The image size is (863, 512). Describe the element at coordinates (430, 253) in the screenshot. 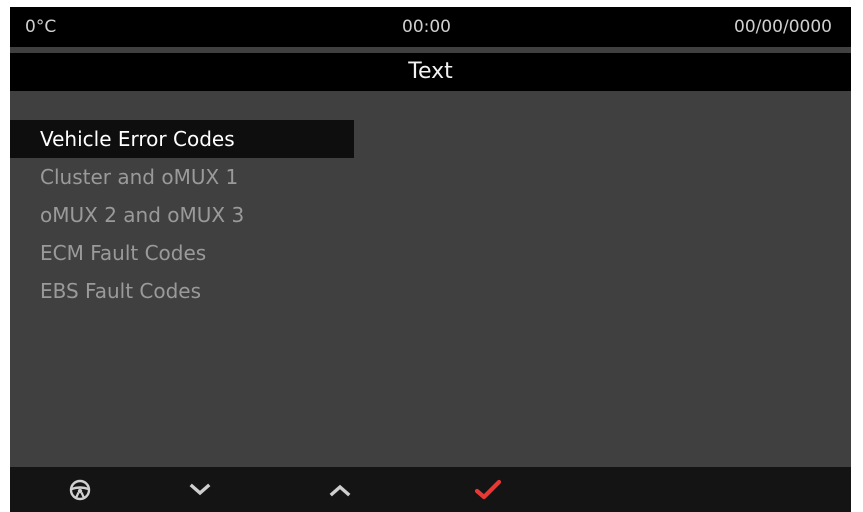

I see `menu-item-ecm-fault-codes: ECM Fault Codes` at that location.